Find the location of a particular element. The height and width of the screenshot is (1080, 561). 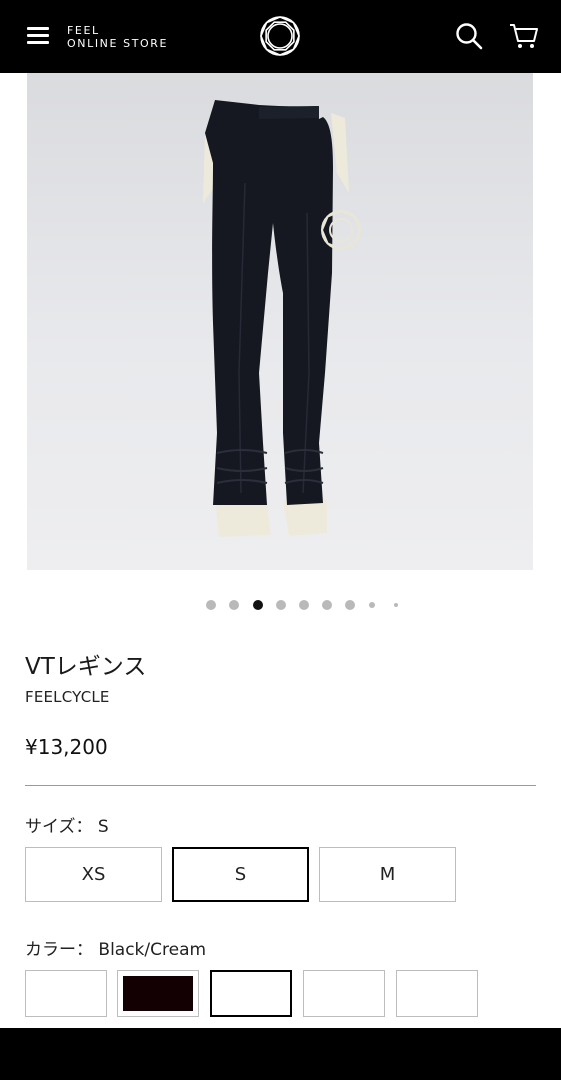

brand-logo-icon is located at coordinates (280, 36).